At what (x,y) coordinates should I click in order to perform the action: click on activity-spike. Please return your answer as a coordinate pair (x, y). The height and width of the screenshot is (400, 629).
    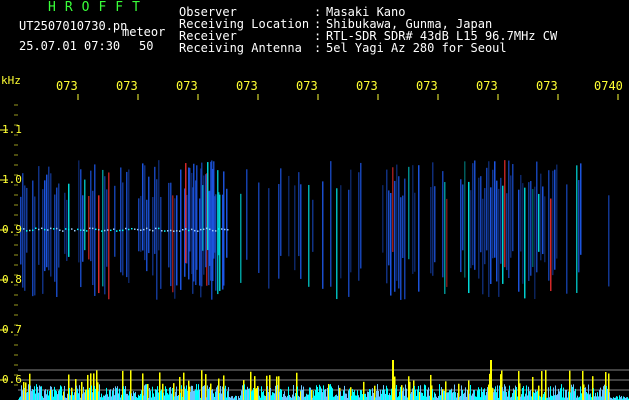
    Looking at the image, I should click on (148, 391).